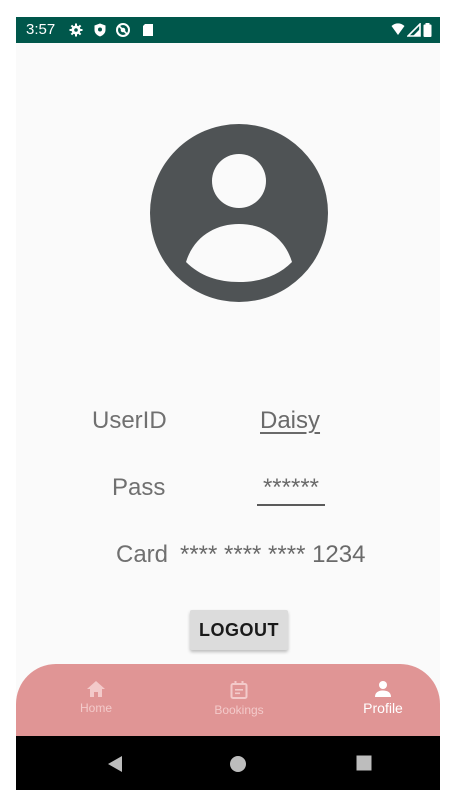 The image size is (458, 790). Describe the element at coordinates (95, 708) in the screenshot. I see `nav-label-home: Home` at that location.